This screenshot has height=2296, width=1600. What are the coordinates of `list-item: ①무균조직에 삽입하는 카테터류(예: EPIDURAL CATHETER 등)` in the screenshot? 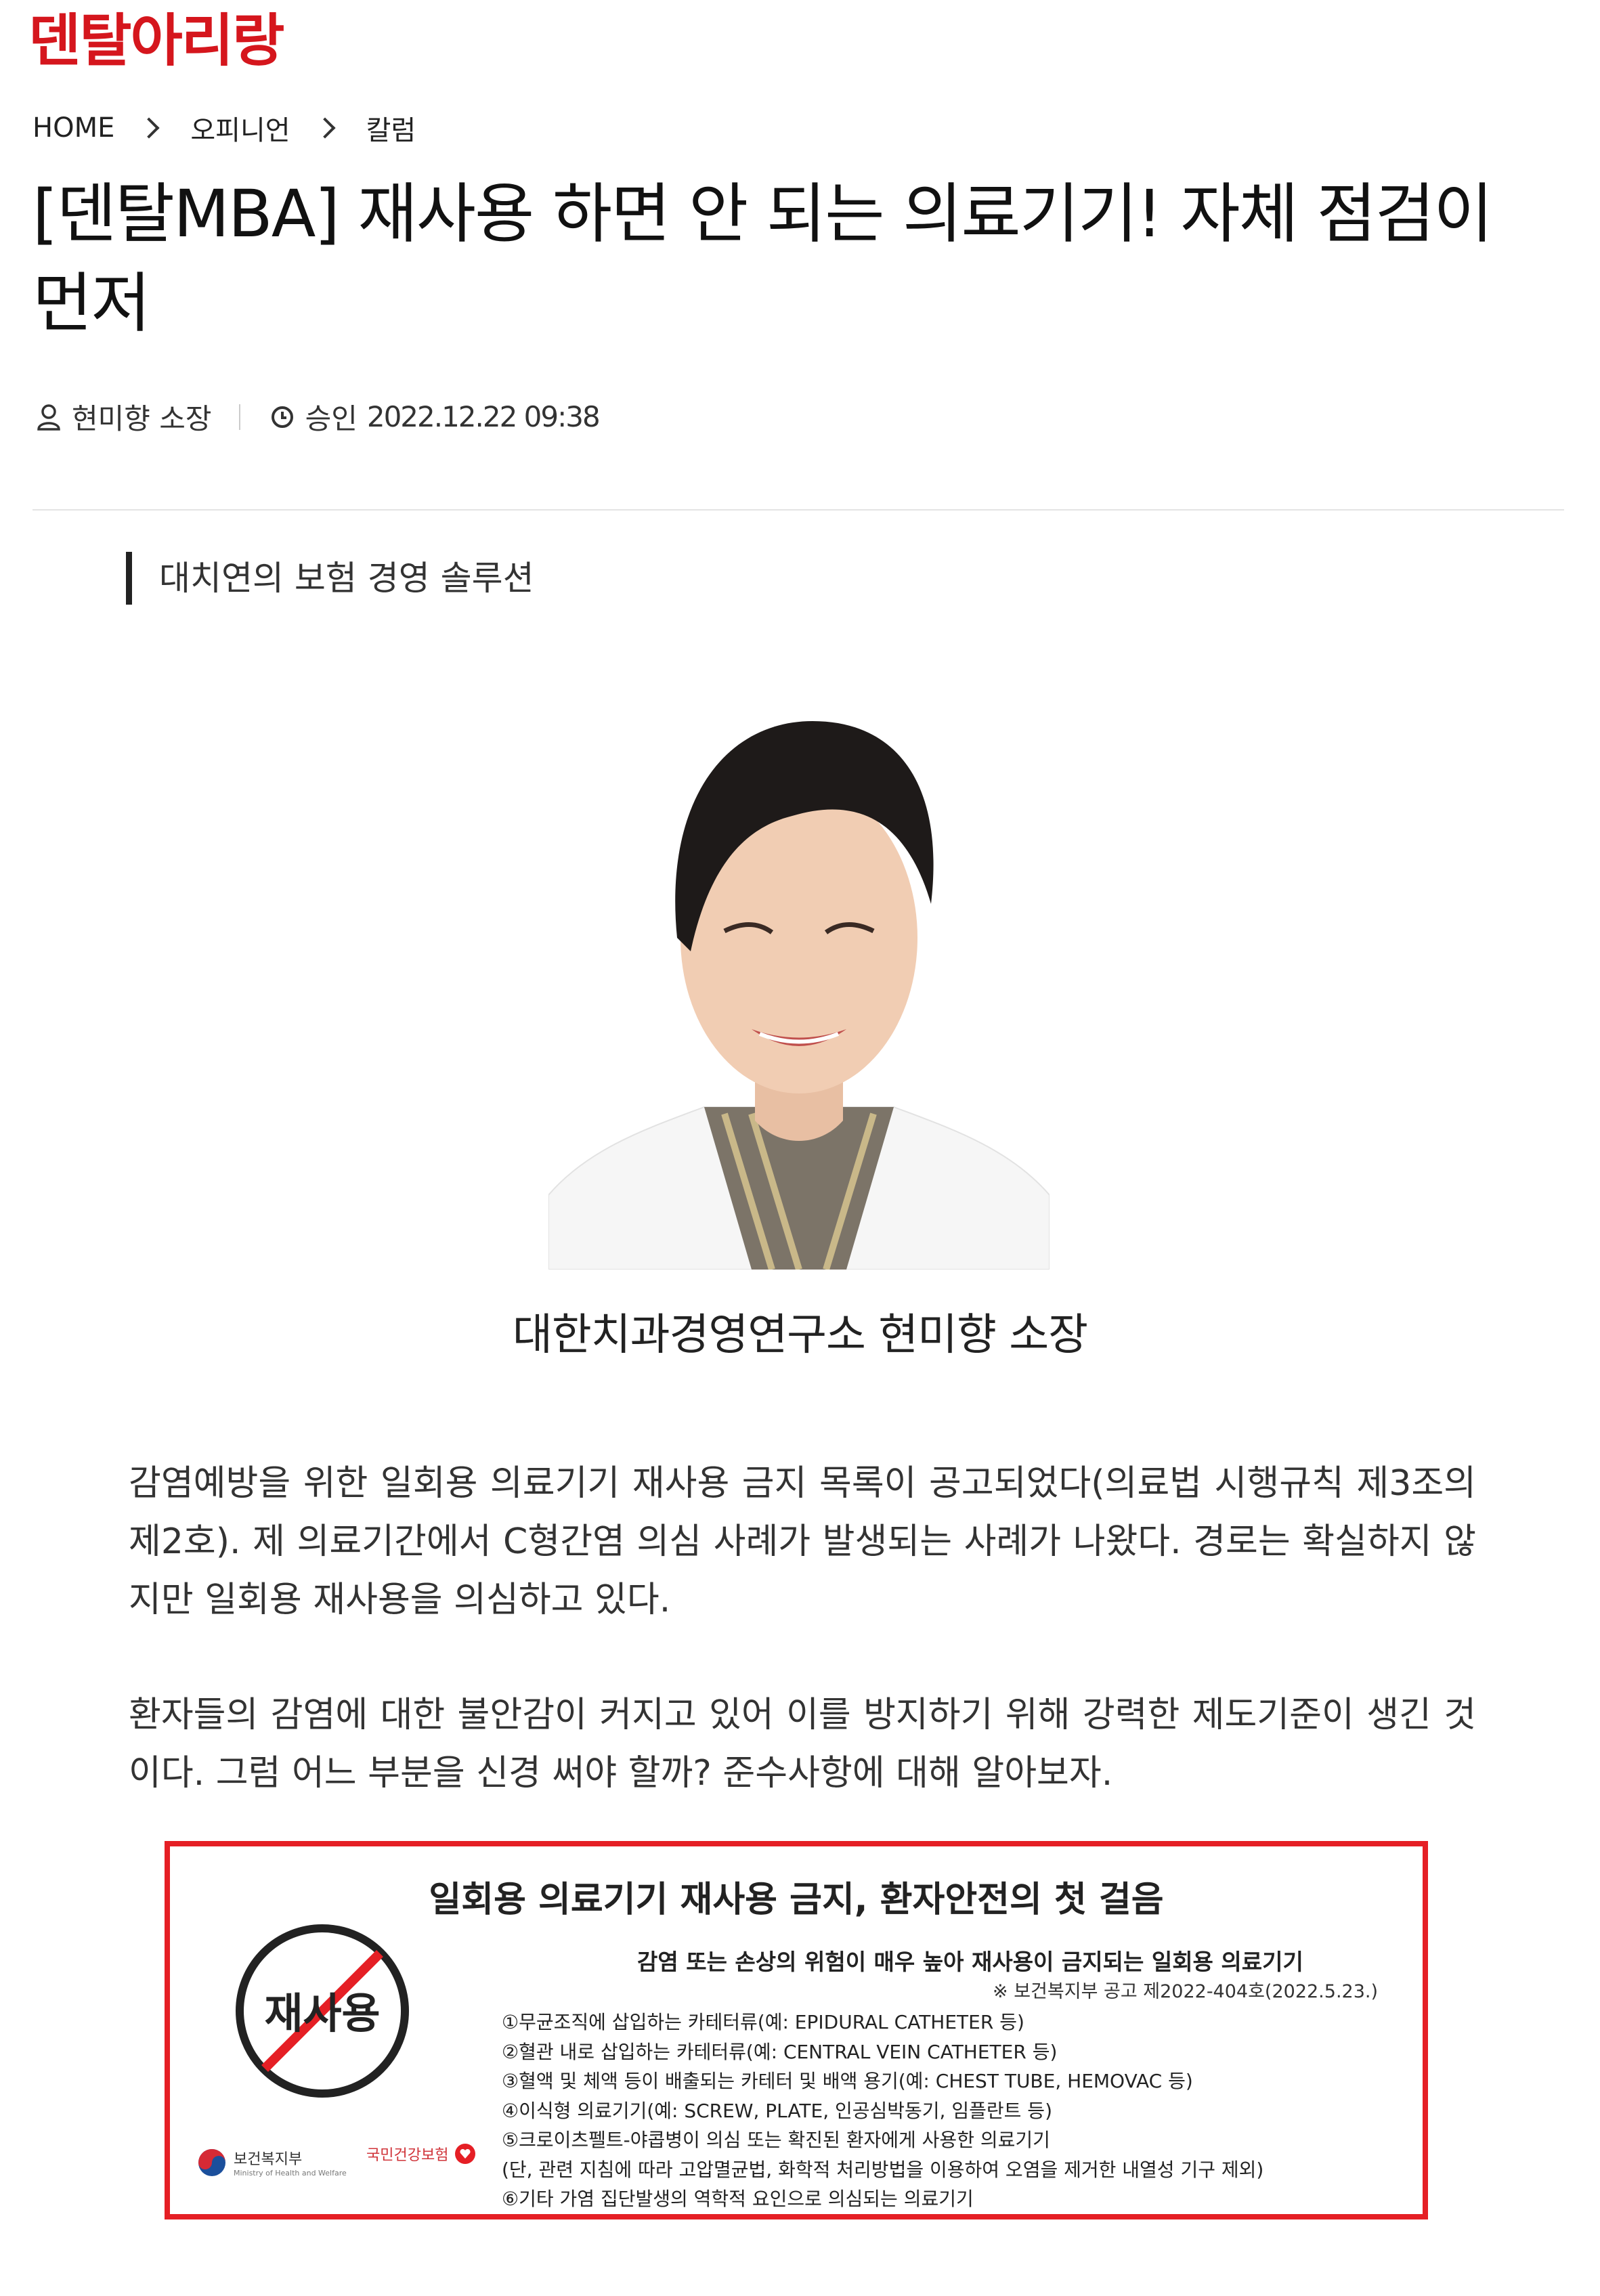 It's located at (763, 2022).